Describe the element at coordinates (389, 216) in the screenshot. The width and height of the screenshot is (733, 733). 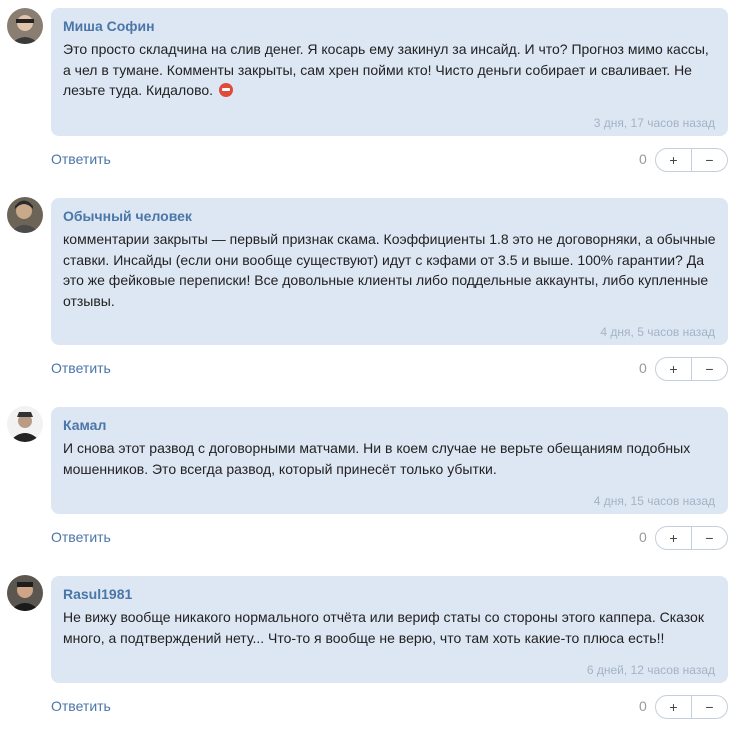
I see `comment-author: Обычный человек` at that location.